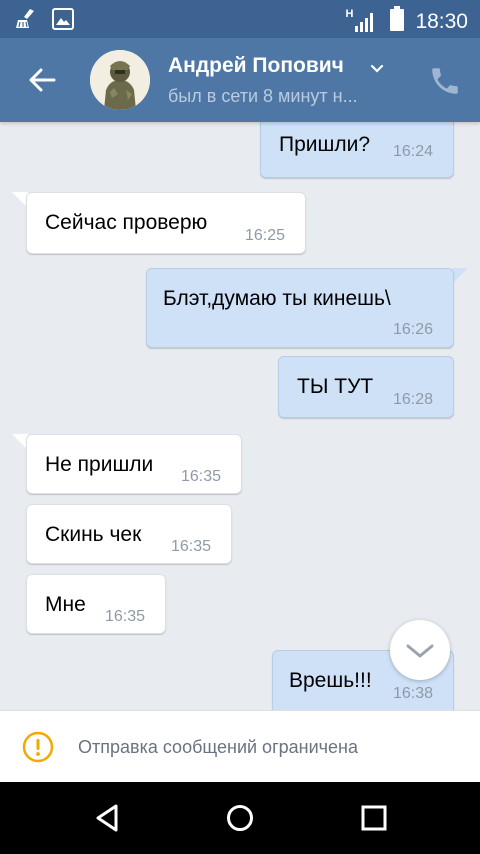 The height and width of the screenshot is (854, 480). What do you see at coordinates (65, 604) in the screenshot?
I see `message-text: Мне` at bounding box center [65, 604].